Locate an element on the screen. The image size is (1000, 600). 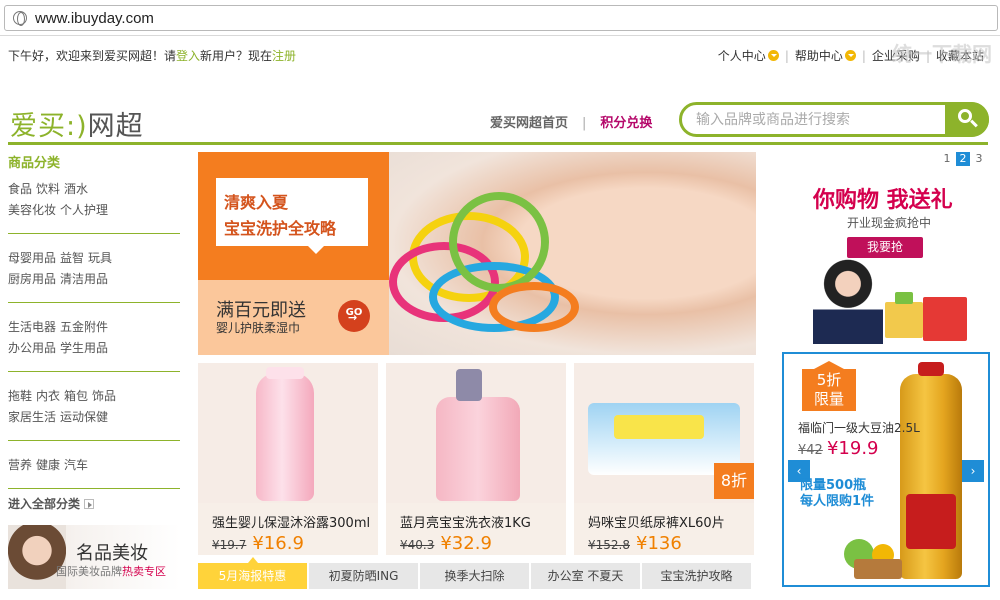
beauty-banner: 名品美妆 国际美妆品牌热卖专区 is located at coordinates (94, 557).